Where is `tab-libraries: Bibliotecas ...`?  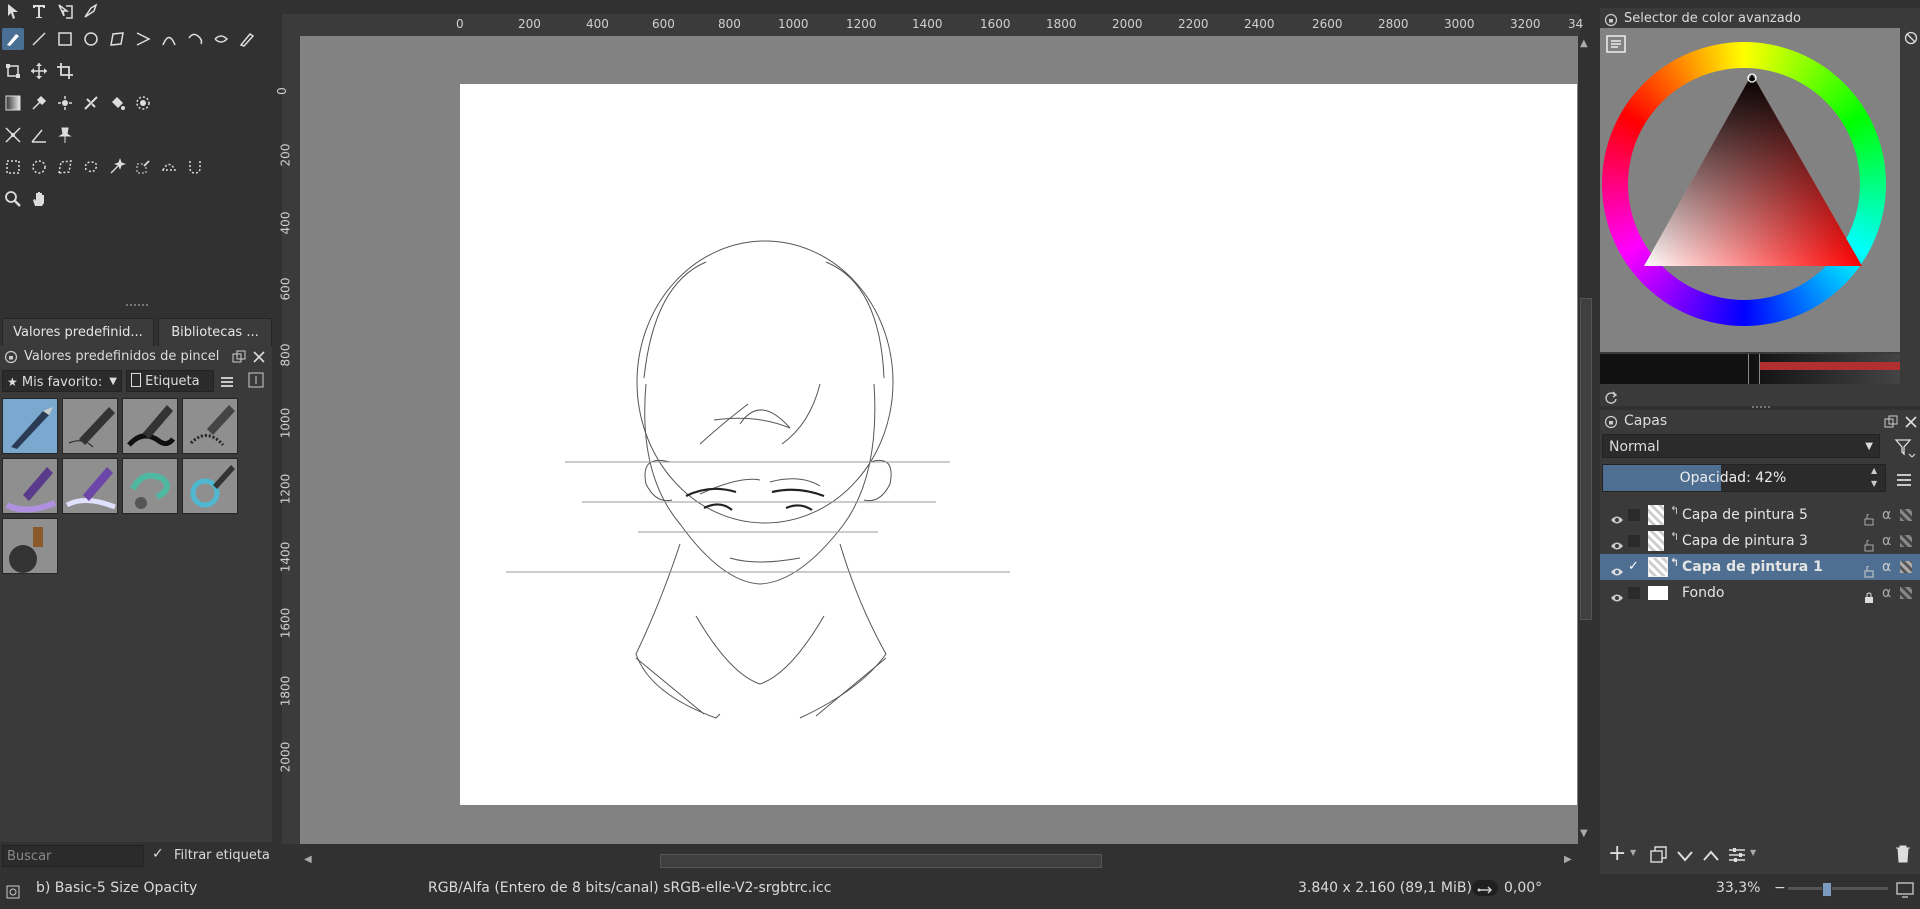 tab-libraries: Bibliotecas ... is located at coordinates (215, 332).